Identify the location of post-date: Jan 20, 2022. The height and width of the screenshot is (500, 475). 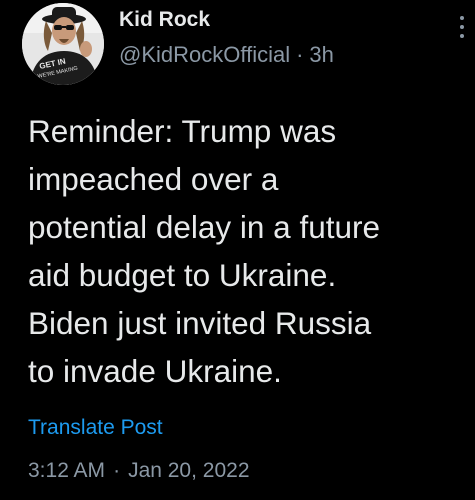
(189, 470).